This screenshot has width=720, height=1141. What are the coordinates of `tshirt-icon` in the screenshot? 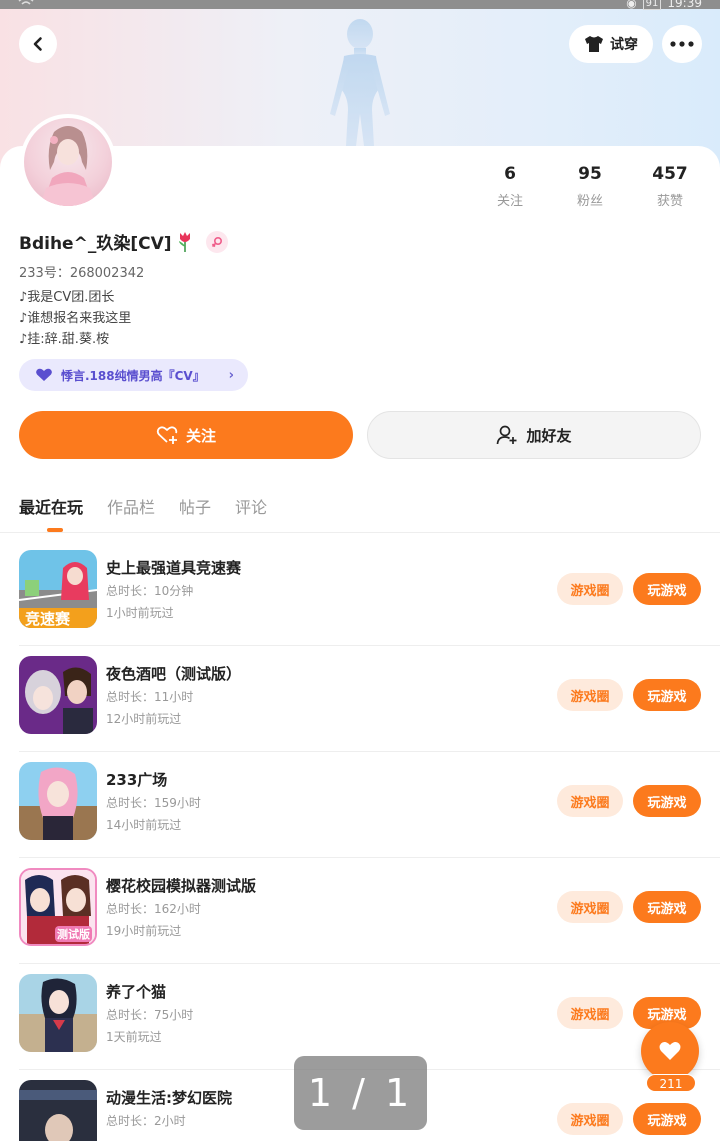 It's located at (594, 44).